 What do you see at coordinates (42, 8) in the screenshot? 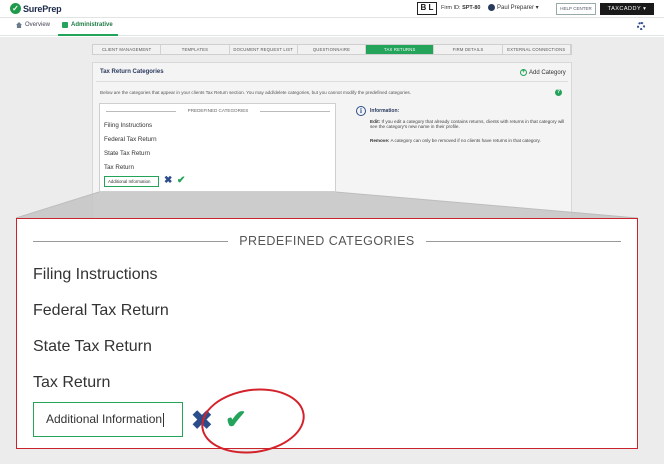
I see `logo-text: SurePrep` at bounding box center [42, 8].